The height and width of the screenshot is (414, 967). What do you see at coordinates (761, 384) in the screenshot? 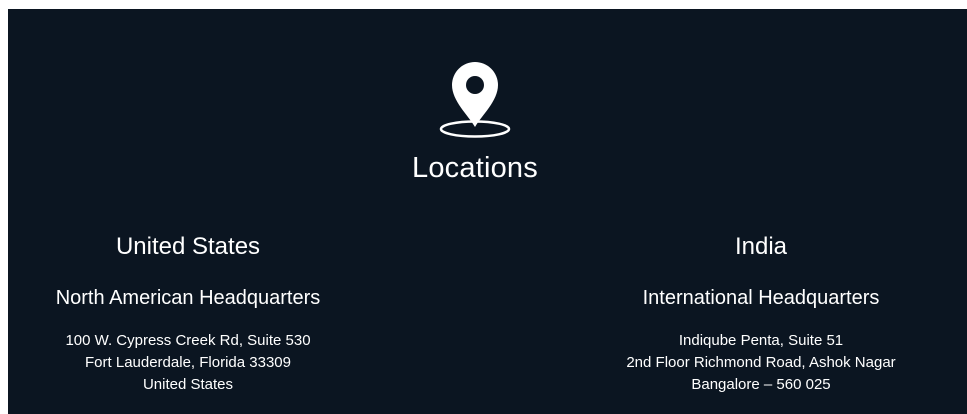
I see `address-line: Bangalore – 560 025` at bounding box center [761, 384].